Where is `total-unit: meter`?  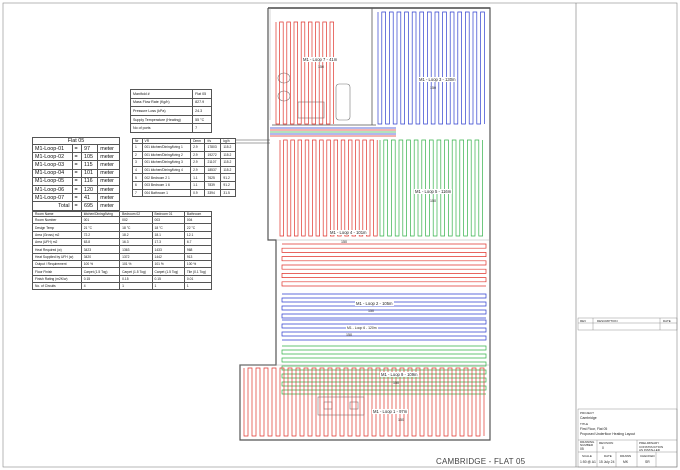
total-unit: meter is located at coordinates (108, 206).